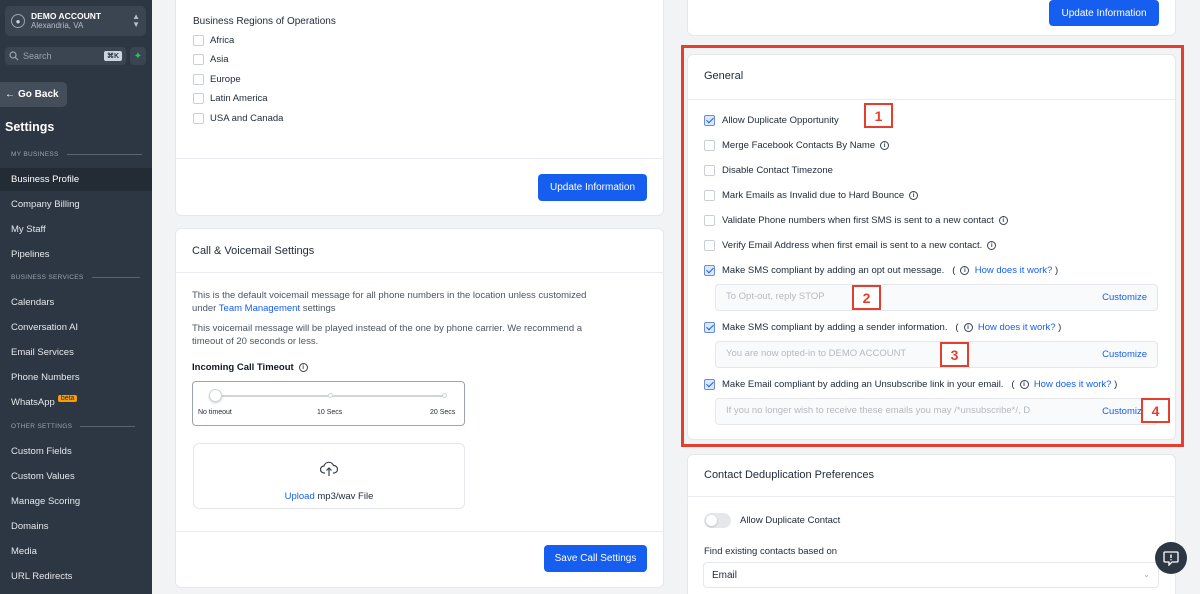  I want to click on sidebar-item-whatsapp: WhatsApp beta, so click(76, 402).